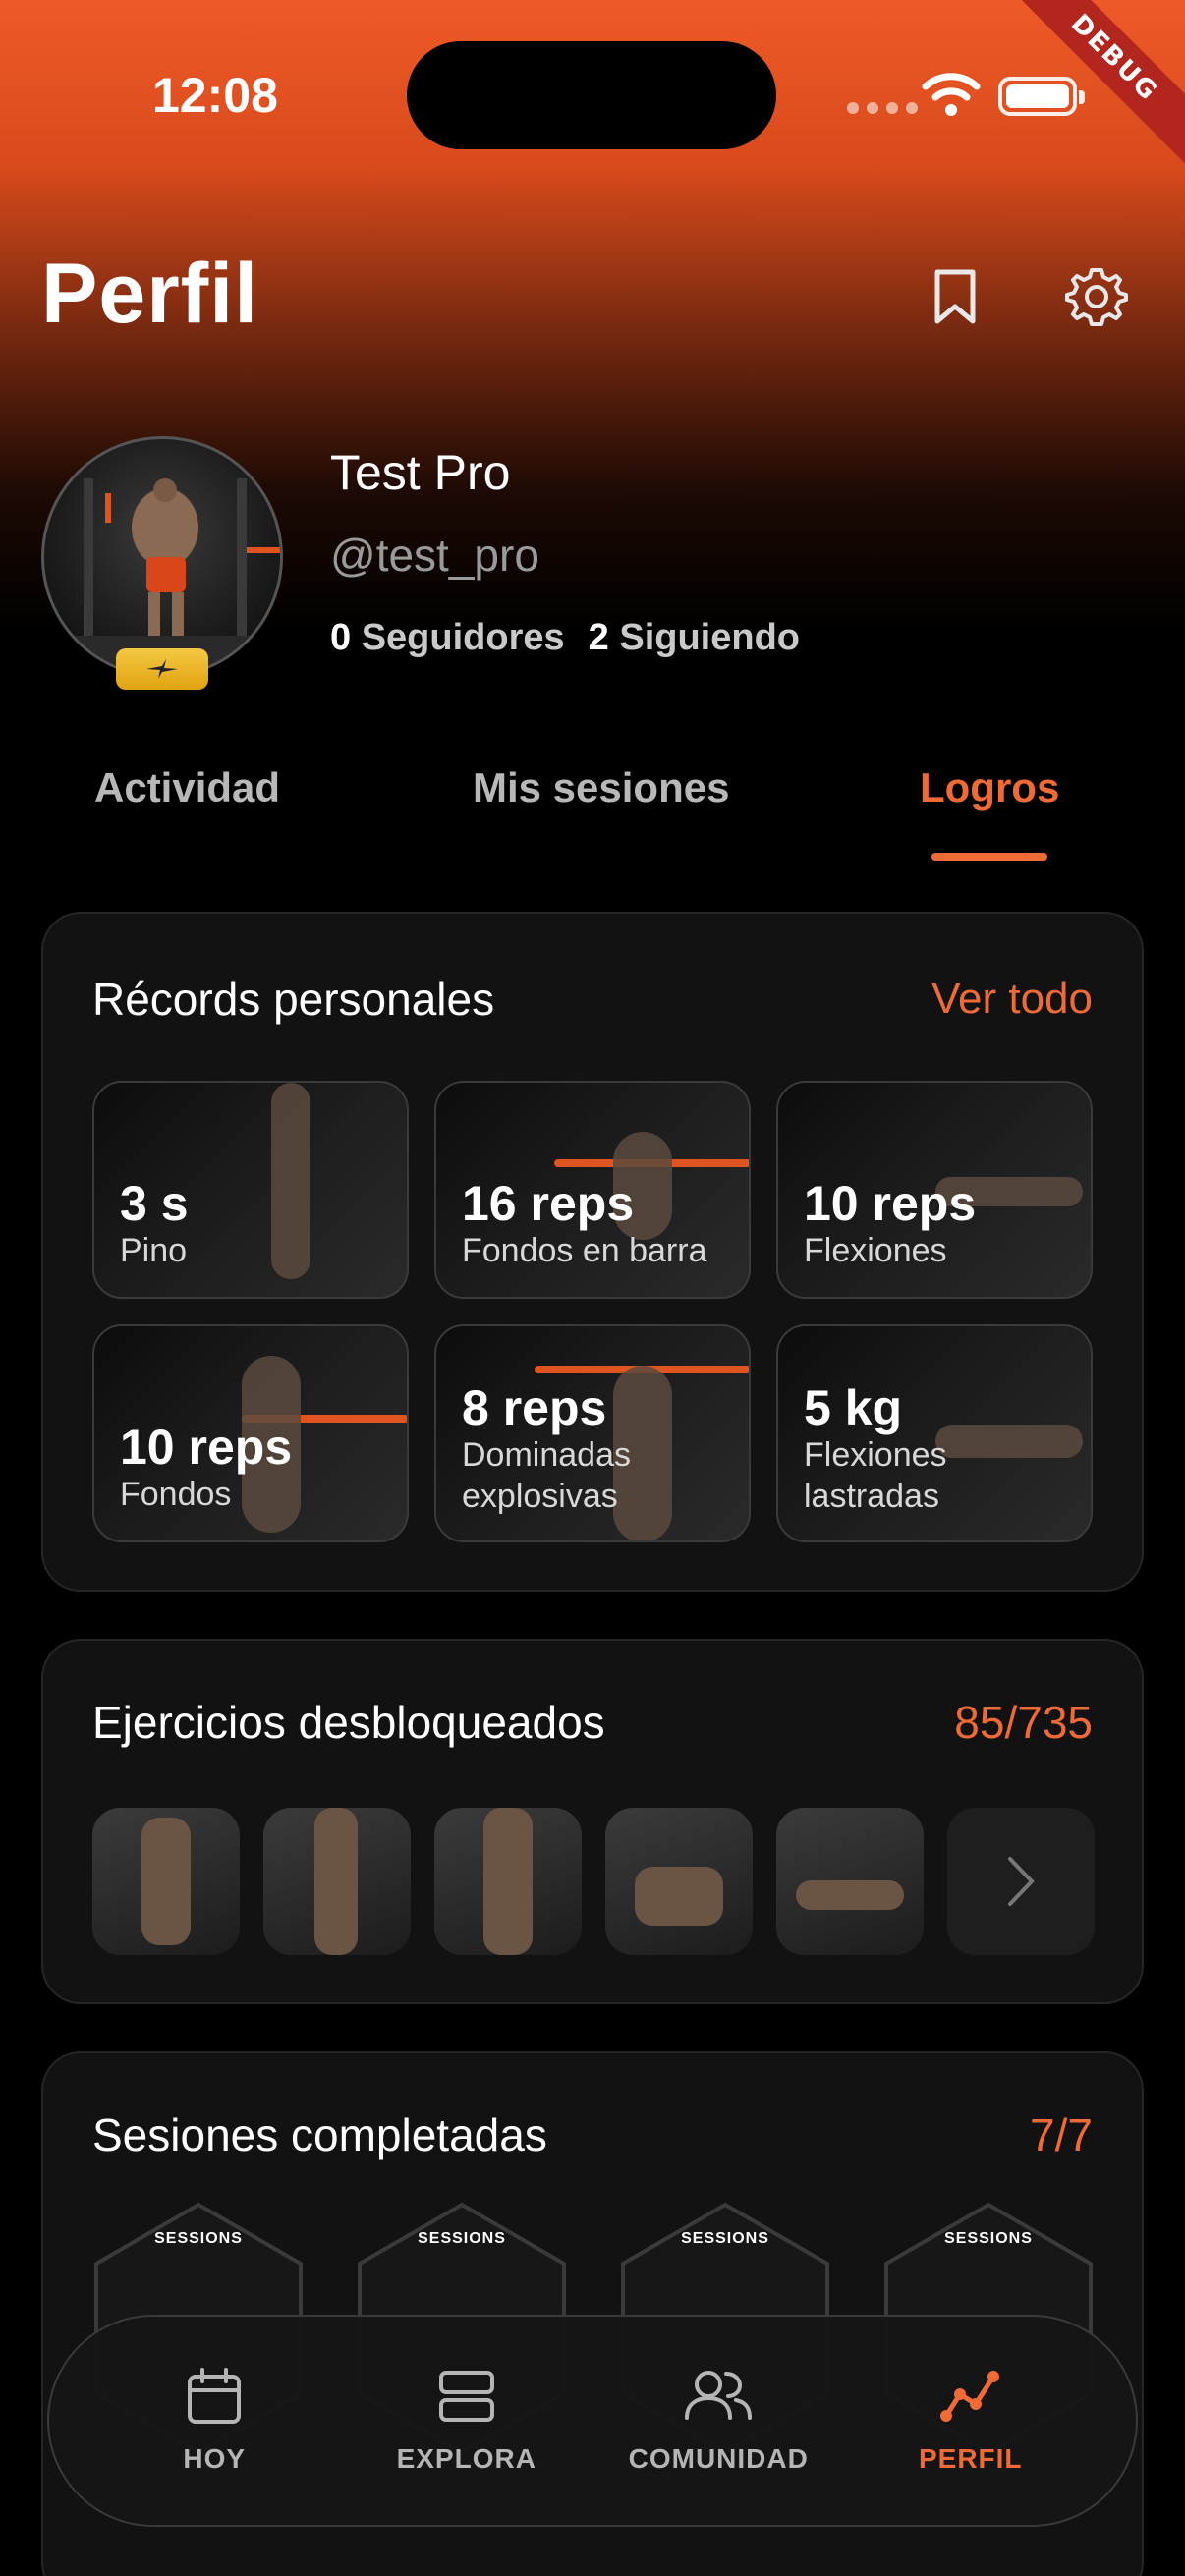 The height and width of the screenshot is (2576, 1185). I want to click on record-value: 3 s, so click(154, 1203).